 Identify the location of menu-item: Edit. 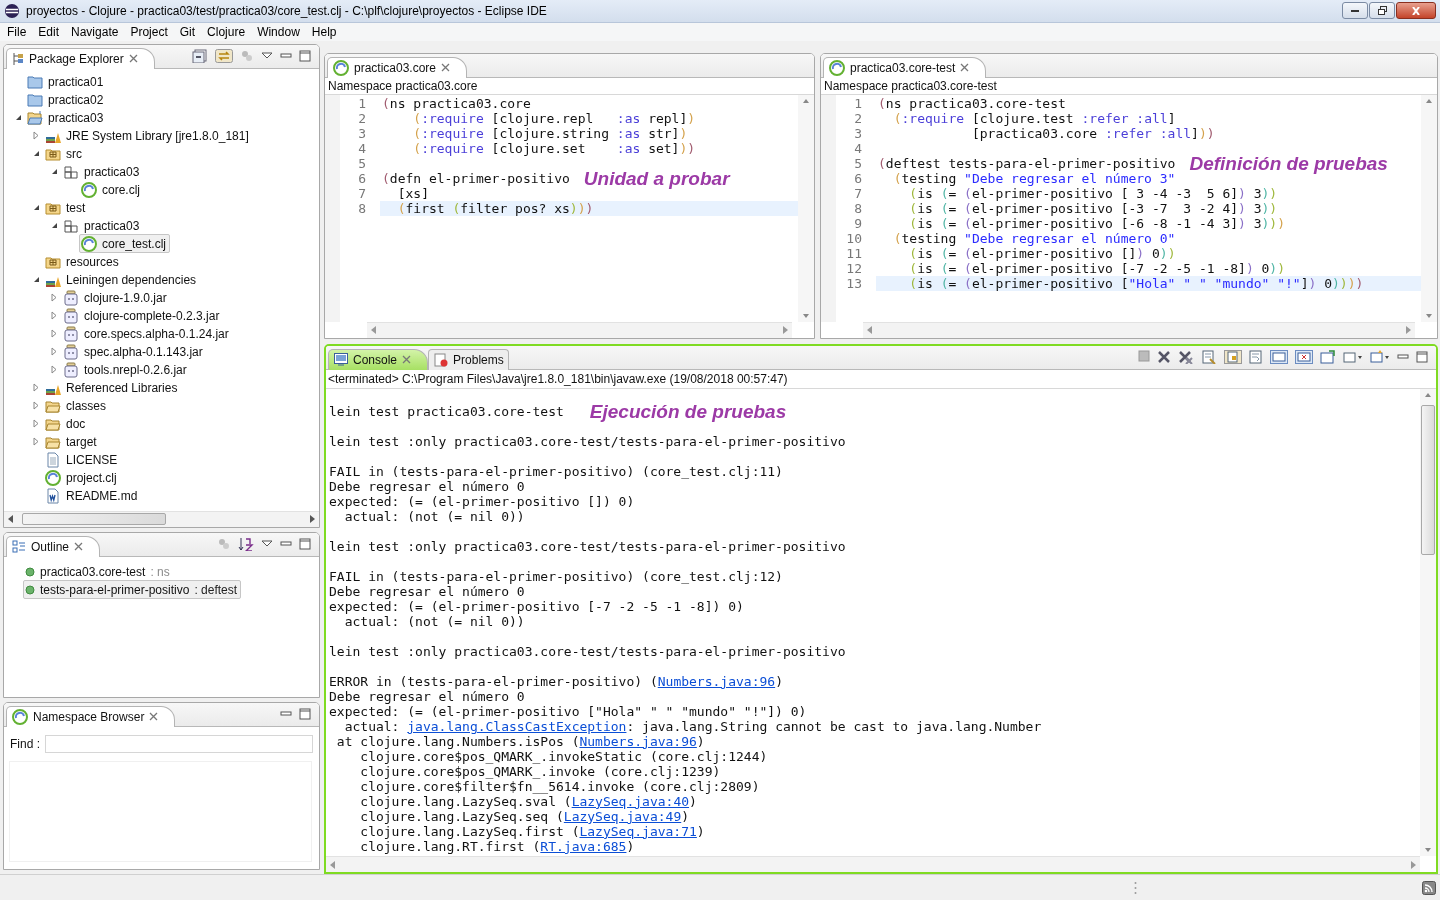
(49, 31).